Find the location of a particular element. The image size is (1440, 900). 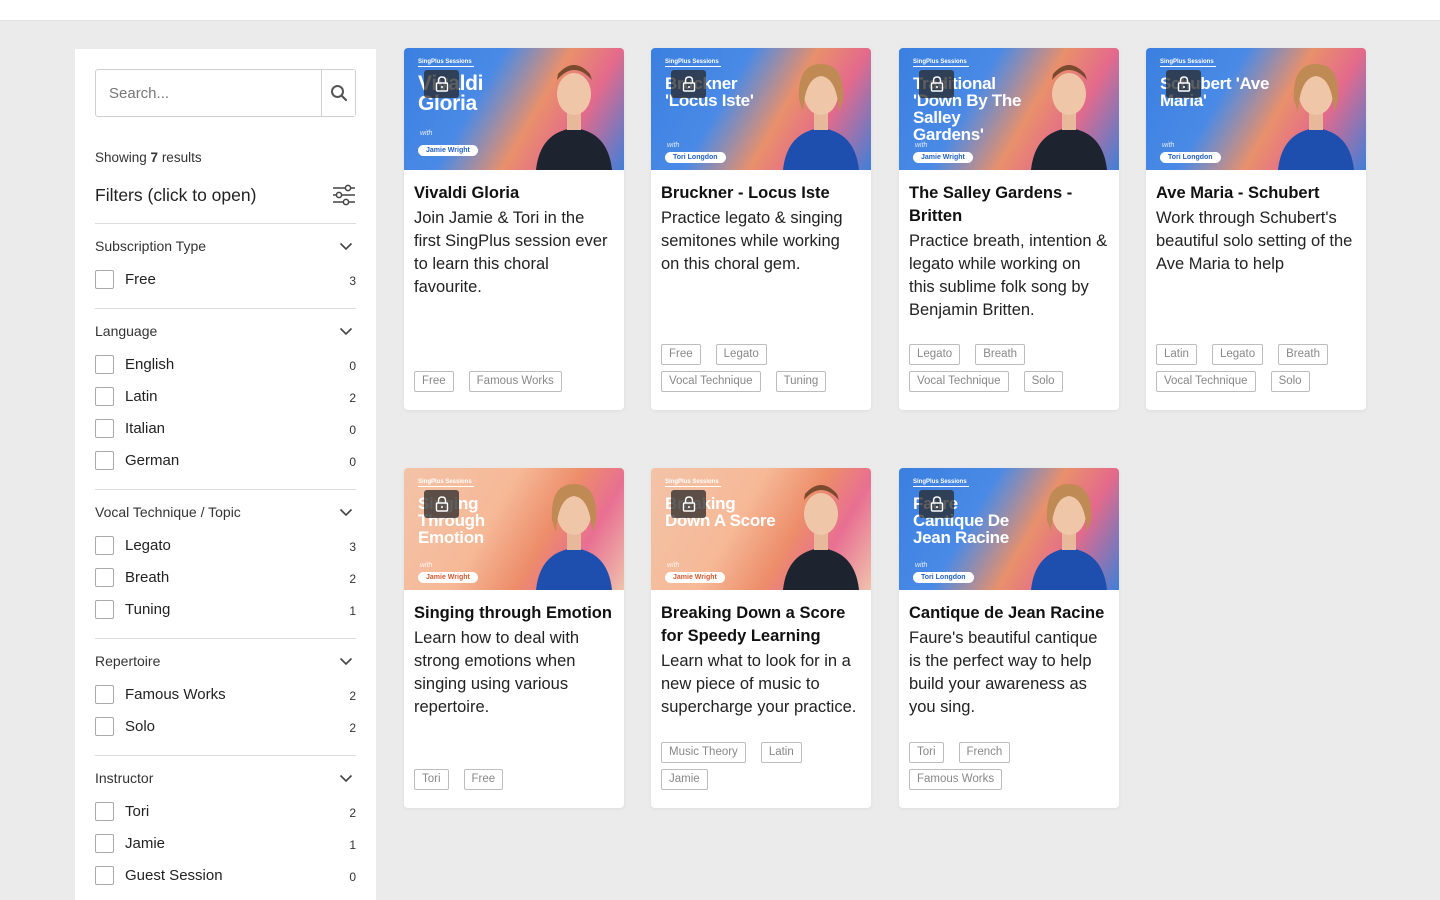

filter-option-label: Italian is located at coordinates (145, 428).